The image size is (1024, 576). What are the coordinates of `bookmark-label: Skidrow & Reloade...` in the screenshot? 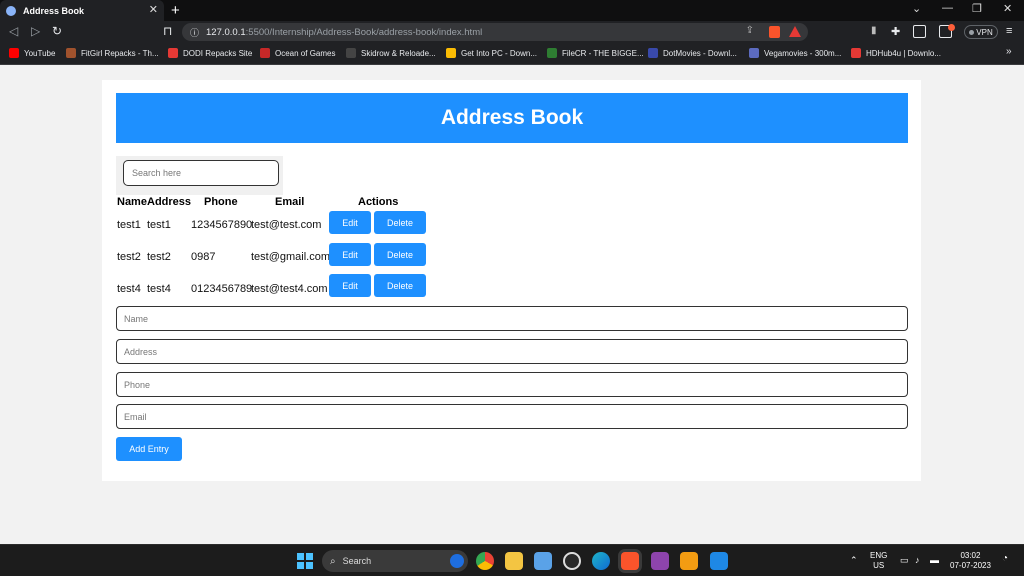 It's located at (398, 53).